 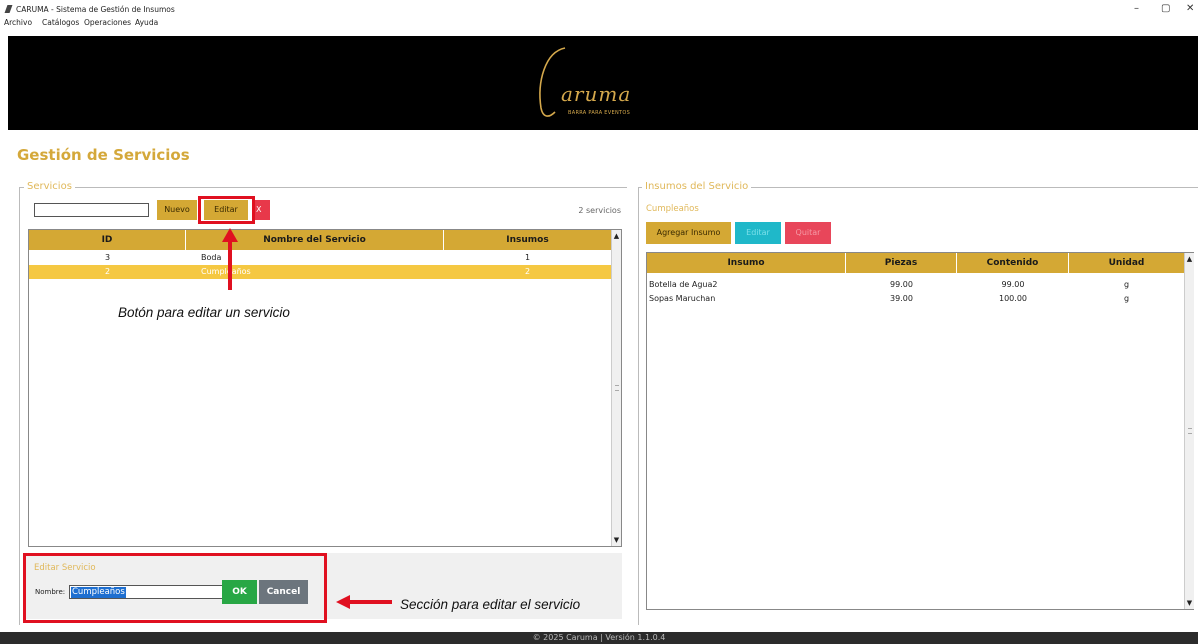 I want to click on menu-ayuda: Ayuda, so click(x=146, y=22).